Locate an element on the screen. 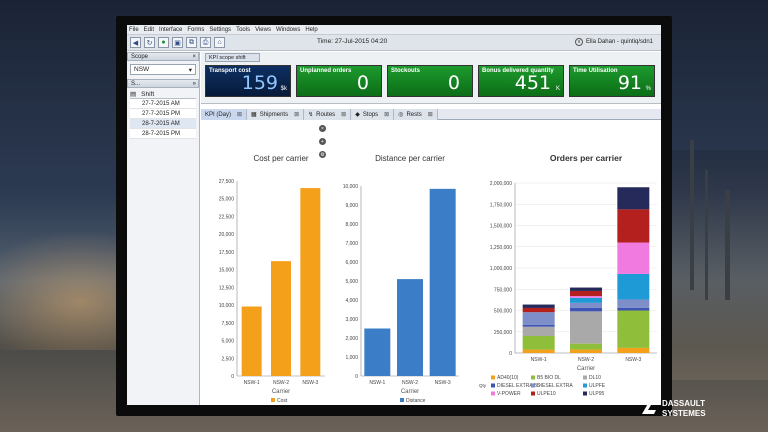 The width and height of the screenshot is (768, 432). kpi-value: 451 is located at coordinates (532, 83).